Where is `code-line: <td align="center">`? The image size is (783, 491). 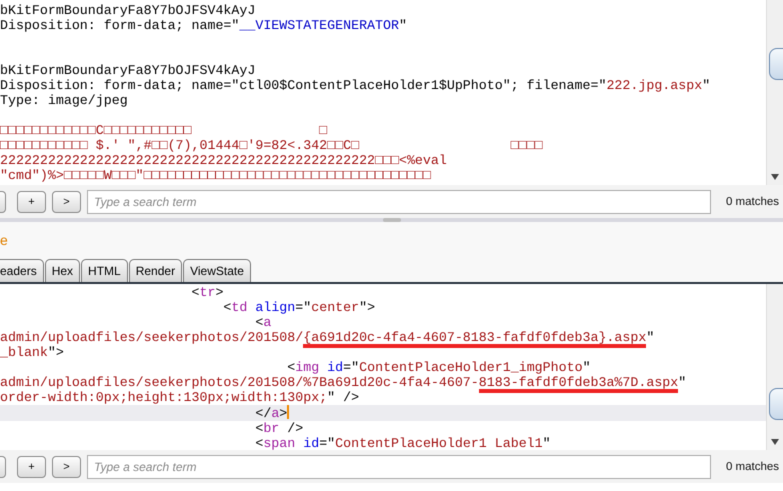 code-line: <td align="center"> is located at coordinates (299, 307).